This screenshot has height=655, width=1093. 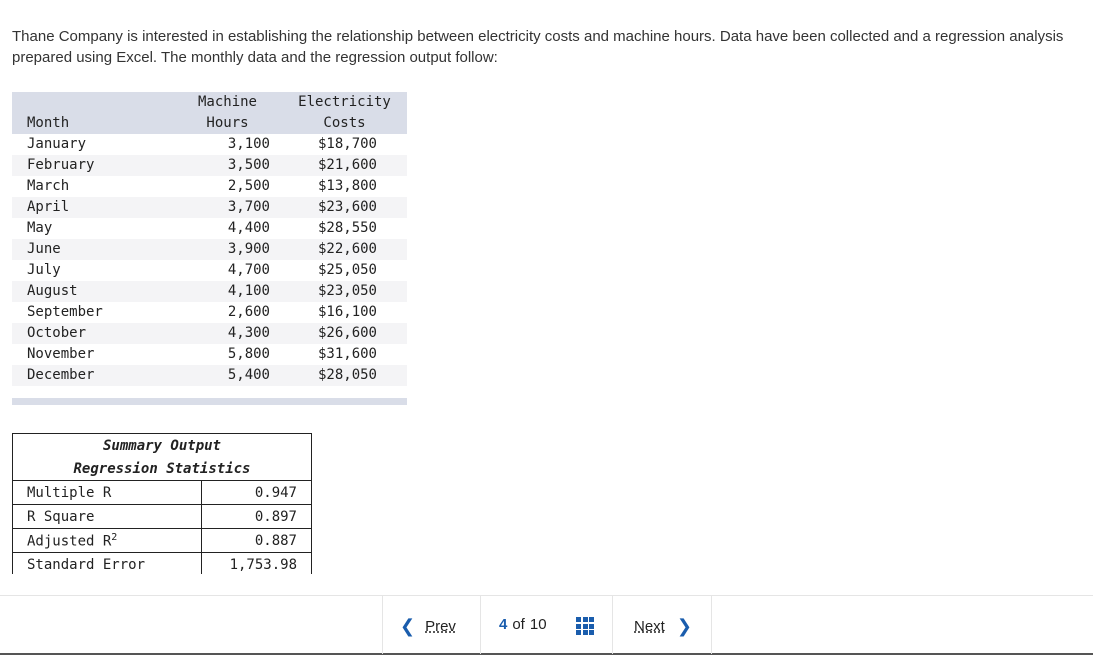 I want to click on stat-label: Adjusted R2, so click(x=107, y=540).